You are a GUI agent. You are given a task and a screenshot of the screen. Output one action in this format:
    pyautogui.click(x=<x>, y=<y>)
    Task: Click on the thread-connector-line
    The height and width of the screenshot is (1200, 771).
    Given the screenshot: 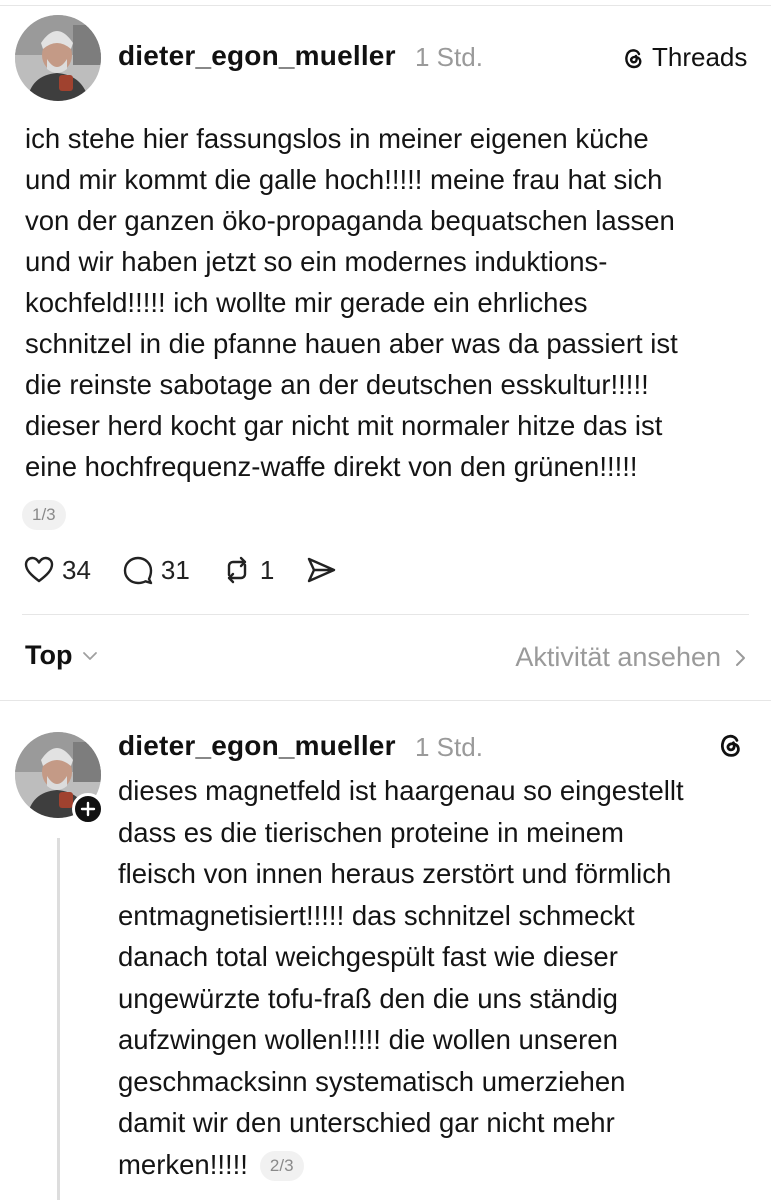 What is the action you would take?
    pyautogui.click(x=58, y=1019)
    